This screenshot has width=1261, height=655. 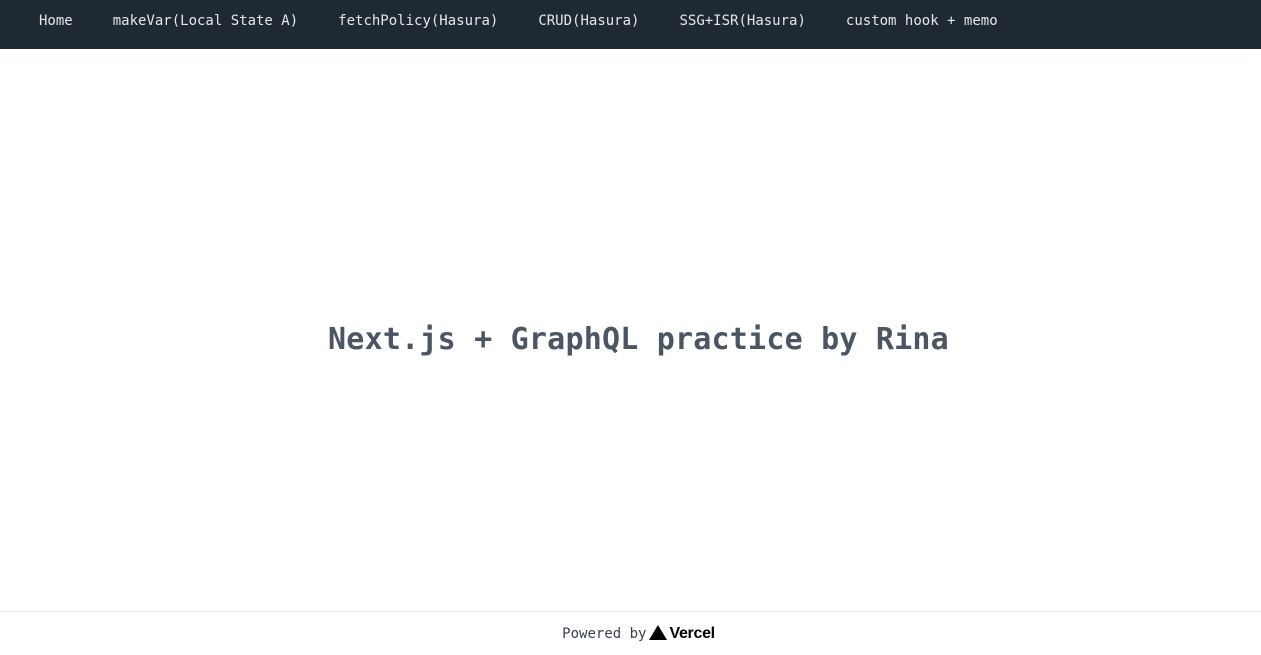 I want to click on nav-link-custom-hook: custom hook + memo, so click(x=922, y=21).